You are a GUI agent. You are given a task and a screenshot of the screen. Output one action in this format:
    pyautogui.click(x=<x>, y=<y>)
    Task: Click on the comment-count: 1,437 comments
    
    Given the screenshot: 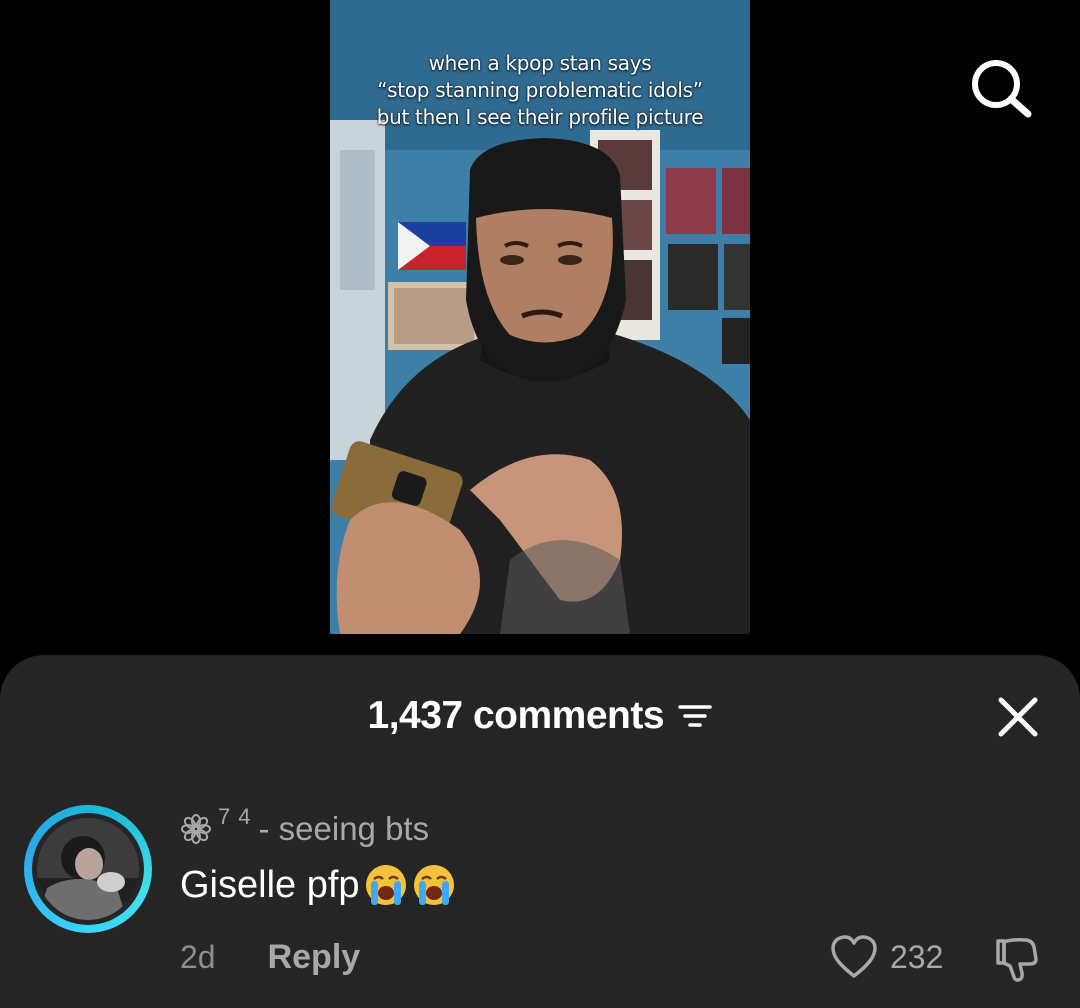 What is the action you would take?
    pyautogui.click(x=516, y=715)
    